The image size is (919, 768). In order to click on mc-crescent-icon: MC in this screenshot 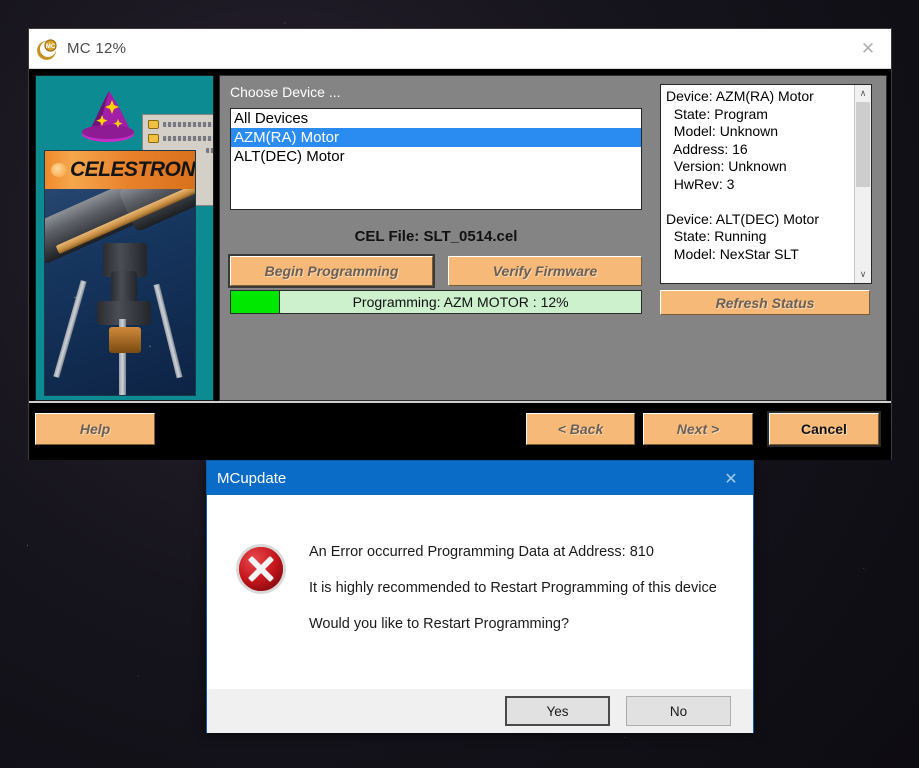, I will do `click(47, 49)`.